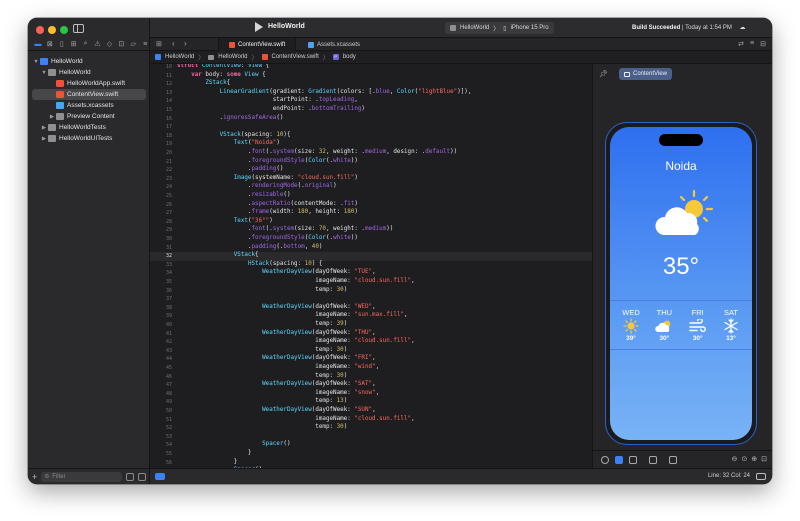 The image size is (800, 521). What do you see at coordinates (234, 195) in the screenshot?
I see `code-line: .resizable()` at bounding box center [234, 195].